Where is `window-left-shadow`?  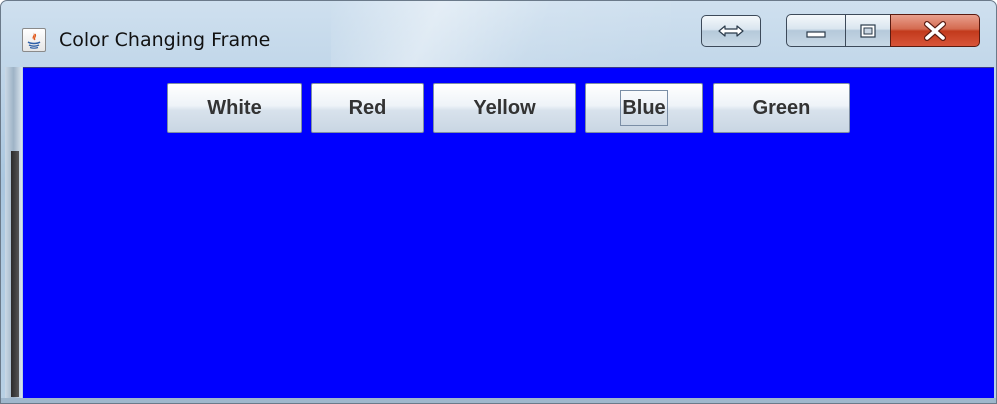 window-left-shadow is located at coordinates (15, 274).